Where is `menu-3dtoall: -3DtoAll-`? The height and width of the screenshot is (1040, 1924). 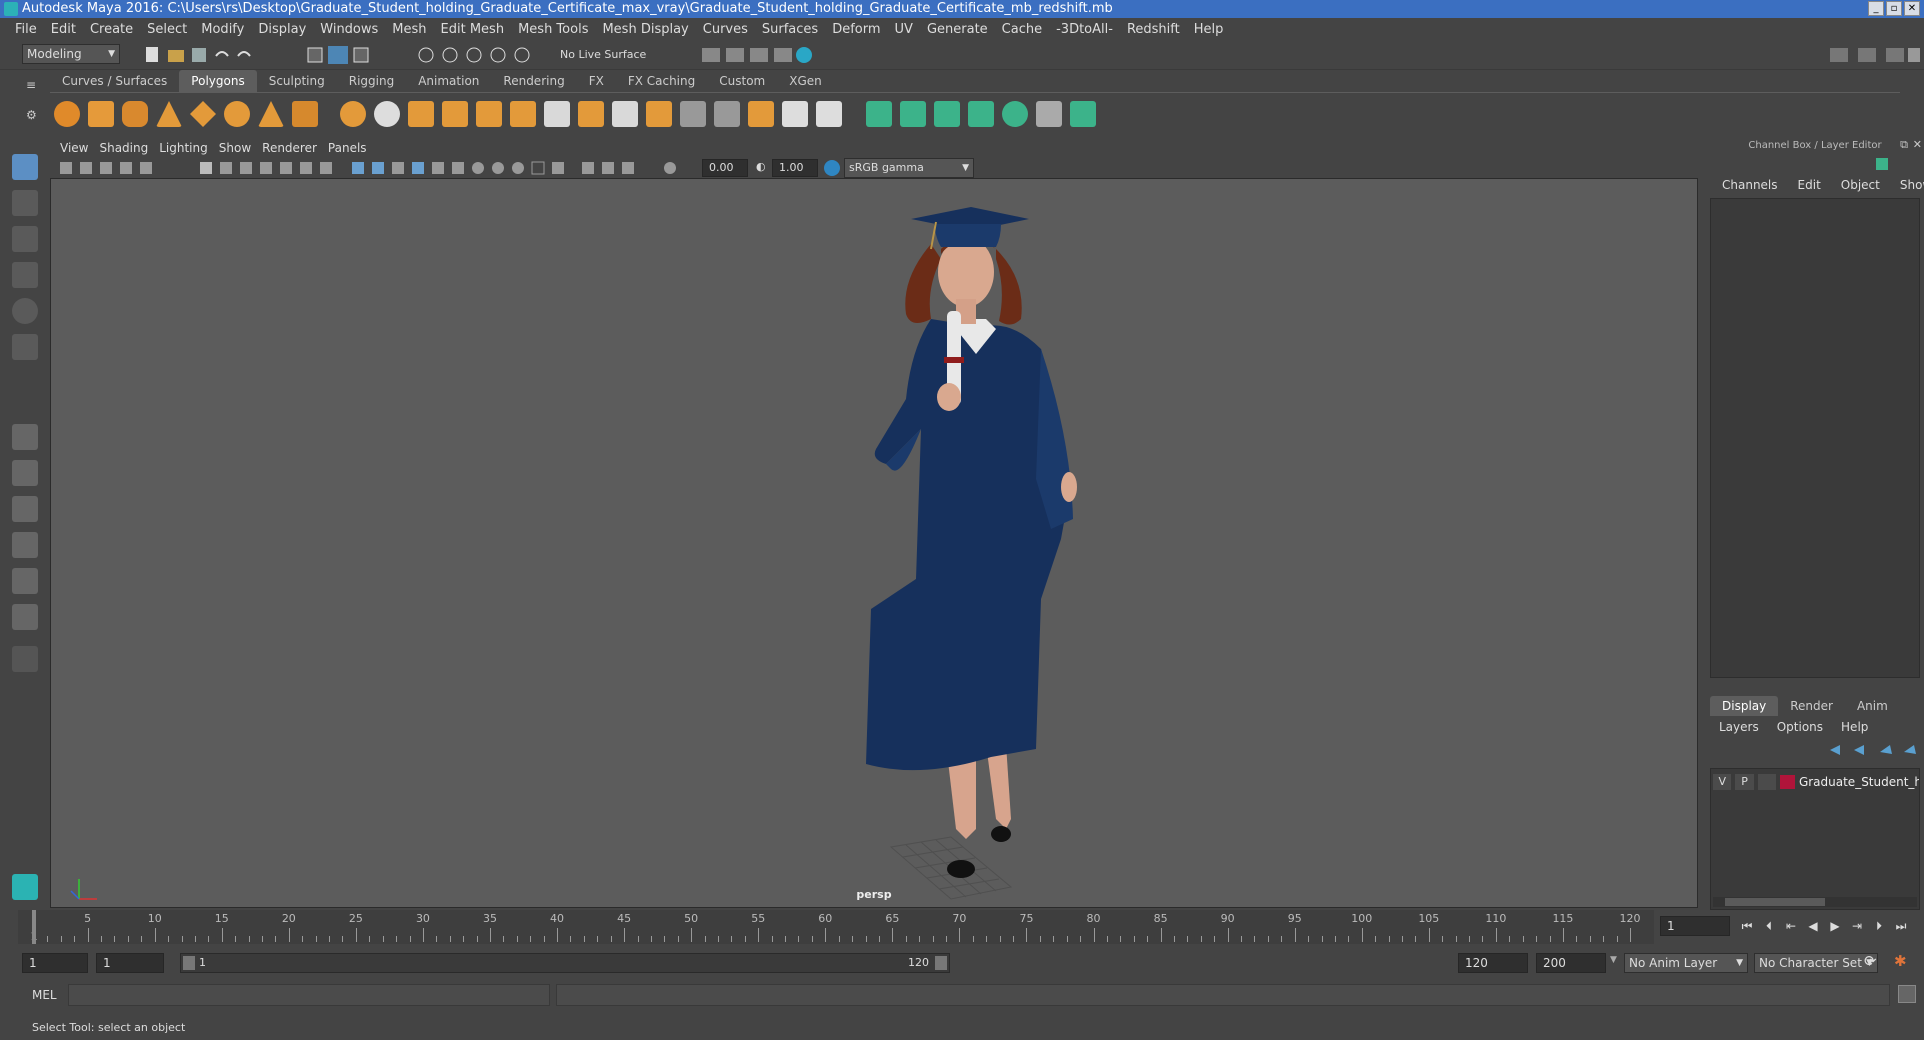
menu-3dtoall: -3DtoAll- is located at coordinates (1086, 29).